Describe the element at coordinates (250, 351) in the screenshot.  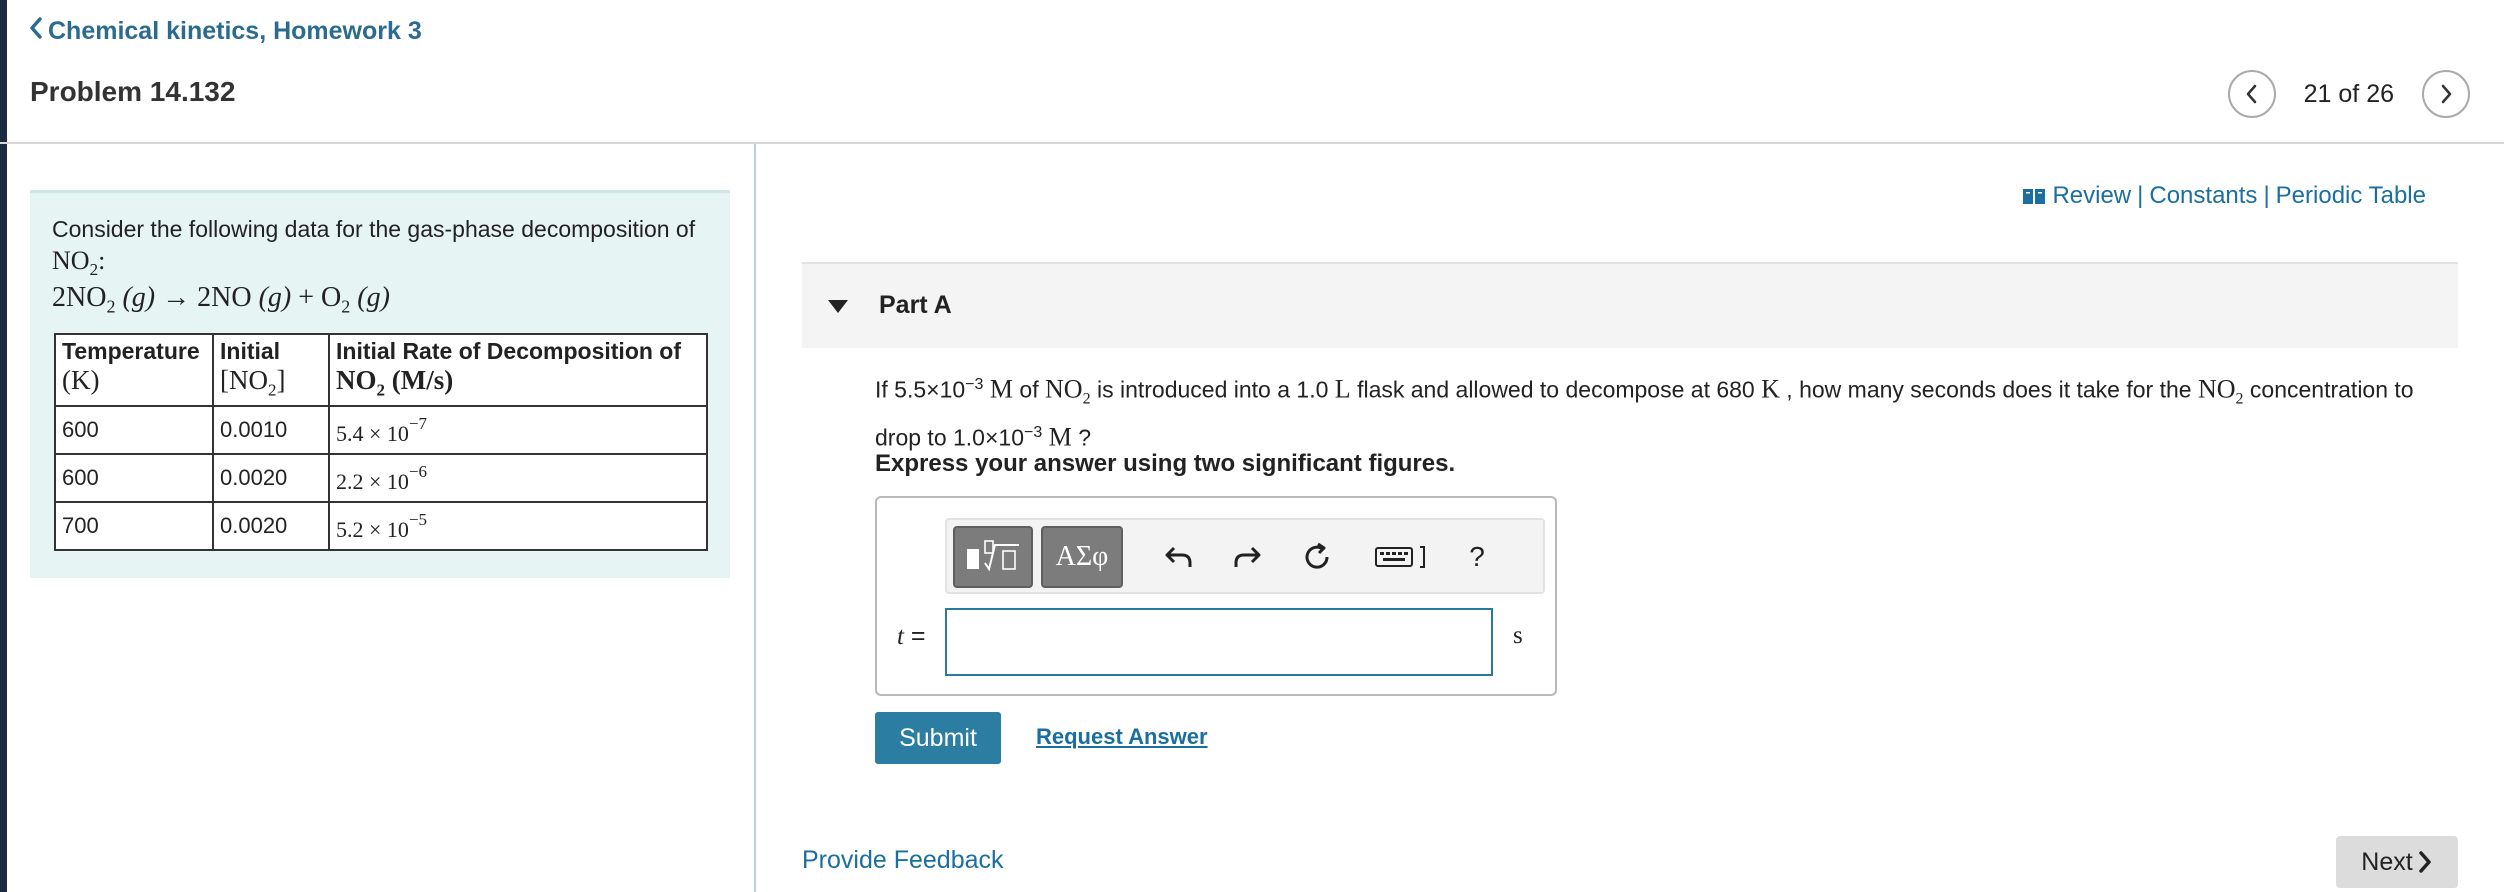
I see `header-initial-label: Initial` at that location.